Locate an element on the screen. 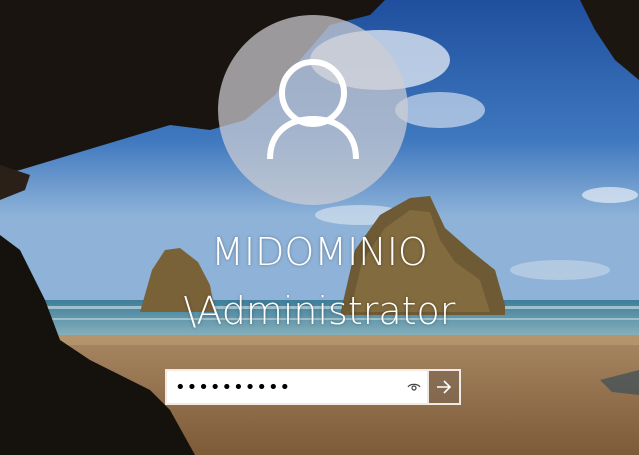 The width and height of the screenshot is (639, 455). eye-icon is located at coordinates (414, 387).